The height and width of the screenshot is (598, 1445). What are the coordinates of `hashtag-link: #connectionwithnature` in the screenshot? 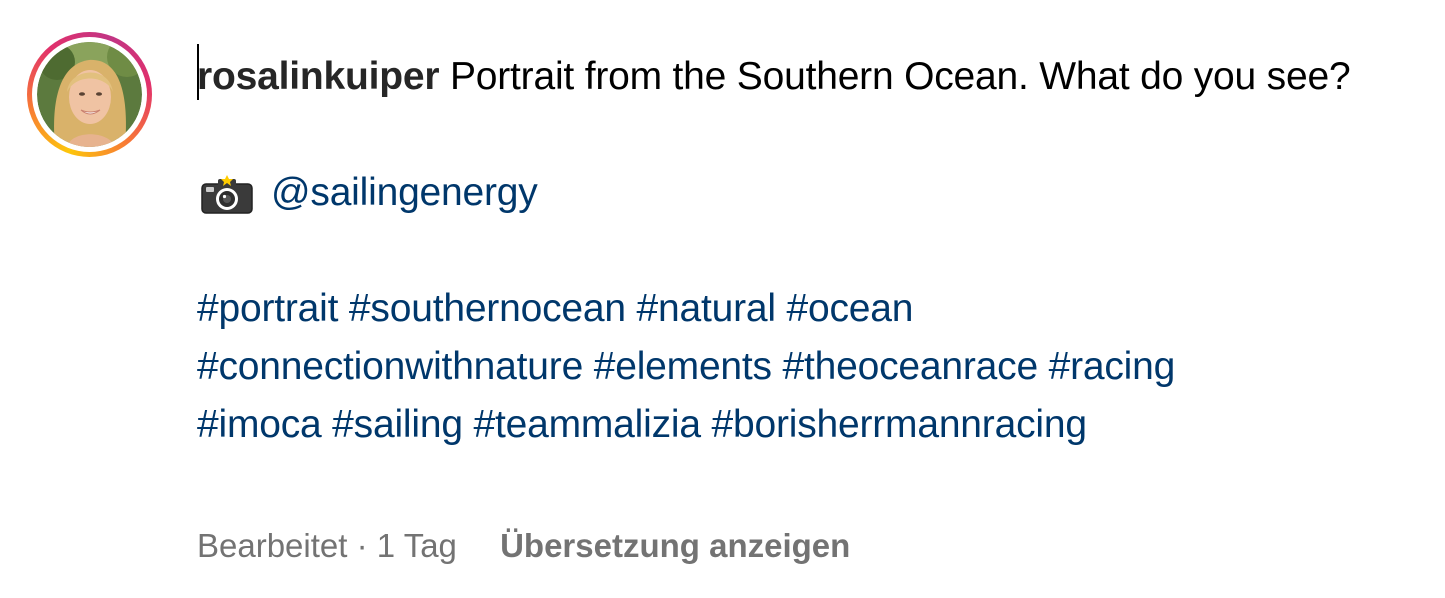 It's located at (390, 366).